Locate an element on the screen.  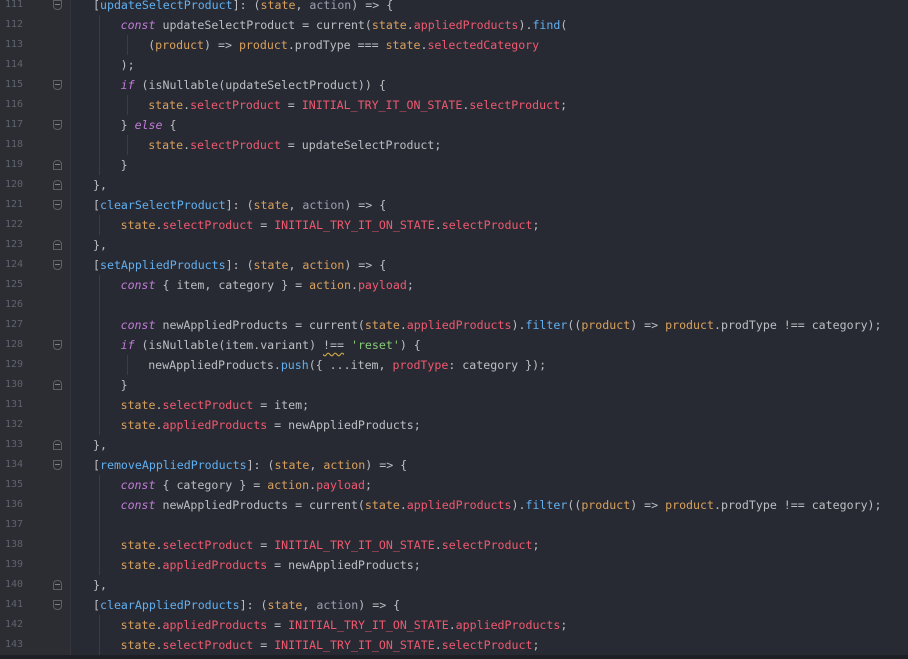
line-number: 130 is located at coordinates (11, 385).